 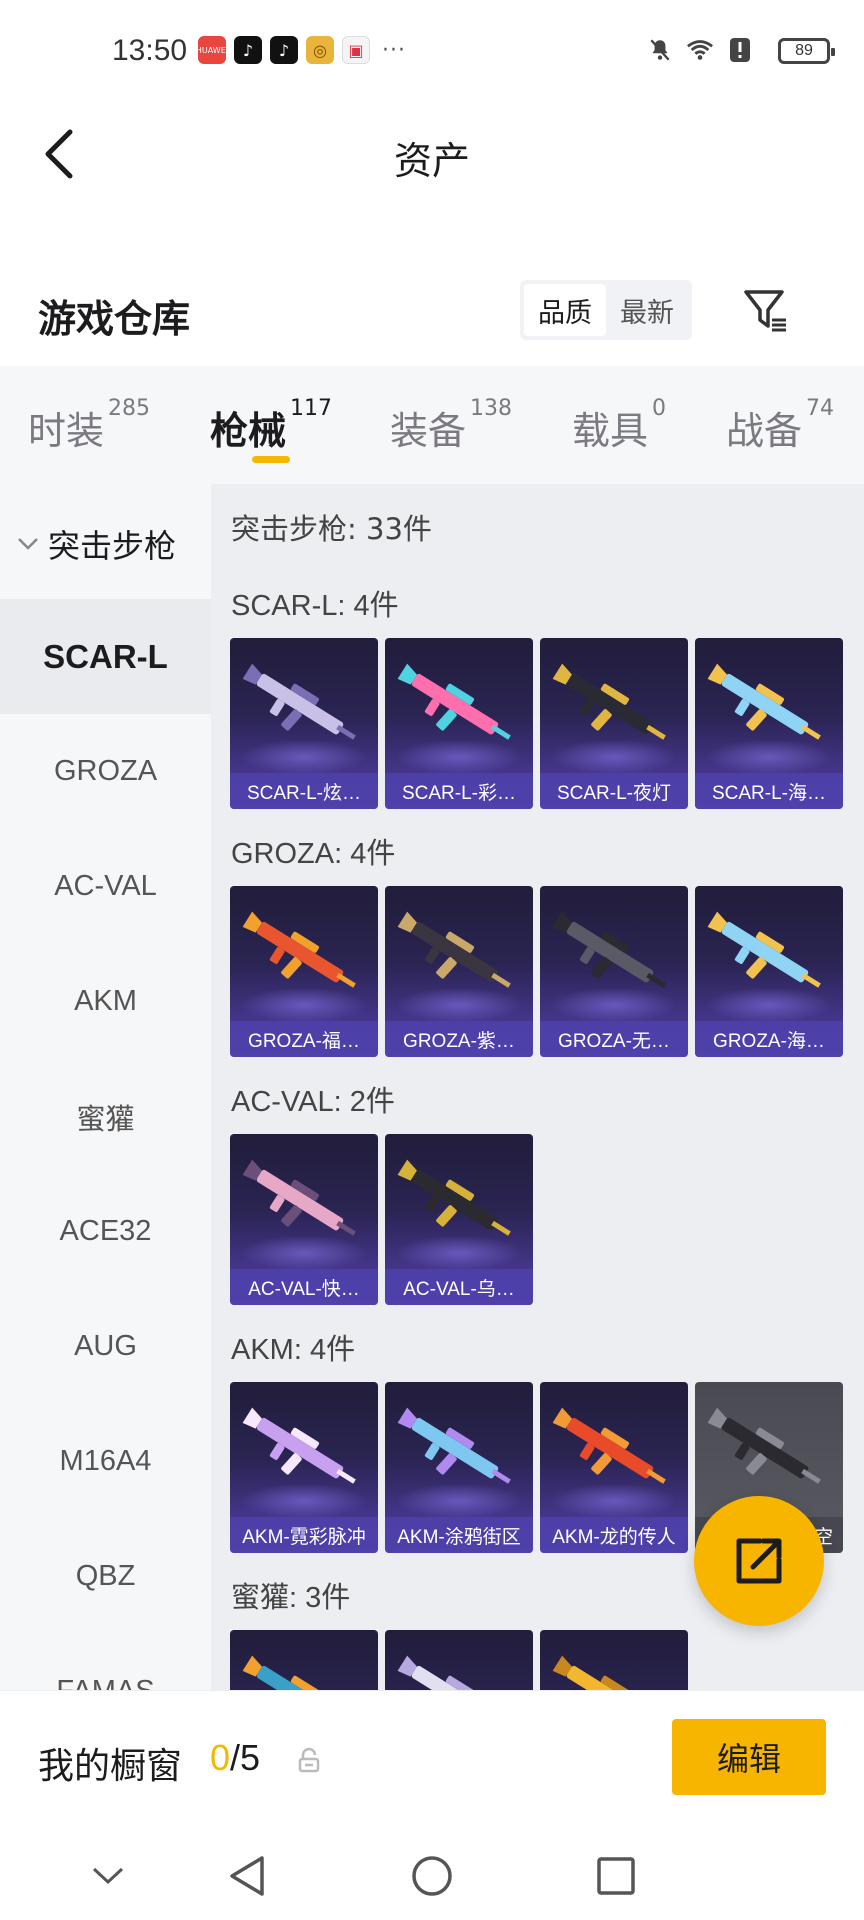 I want to click on tab-label: 战备, so click(x=764, y=431).